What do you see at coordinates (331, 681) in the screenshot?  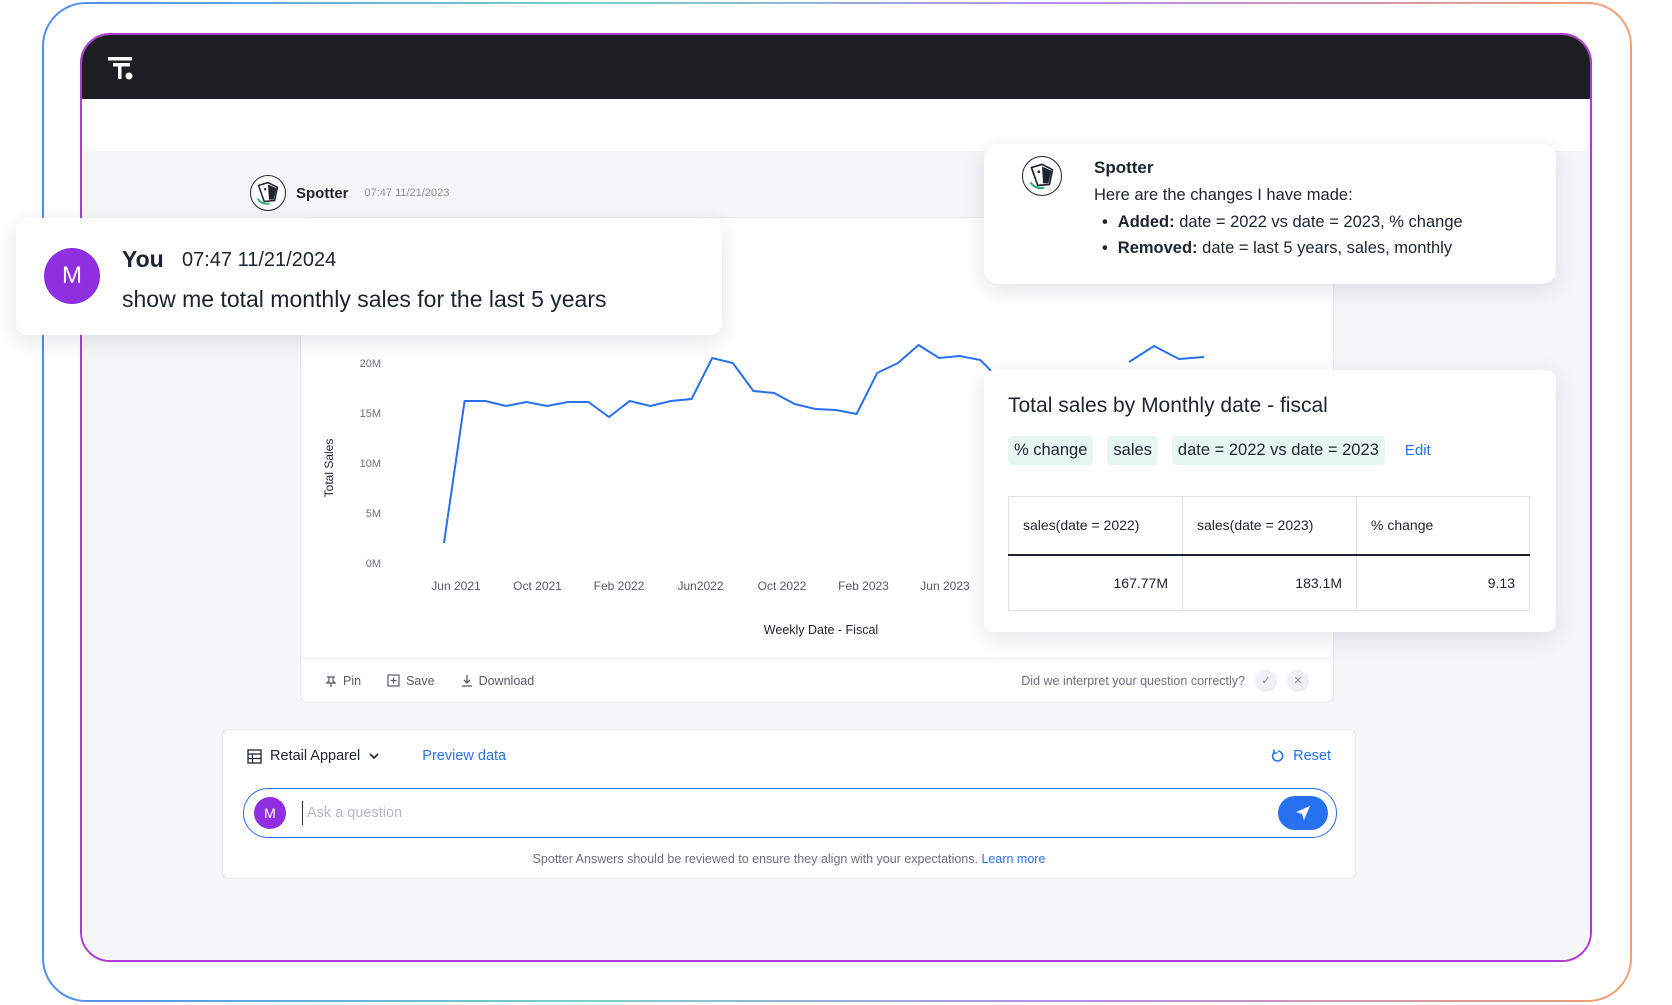 I see `pin-icon` at bounding box center [331, 681].